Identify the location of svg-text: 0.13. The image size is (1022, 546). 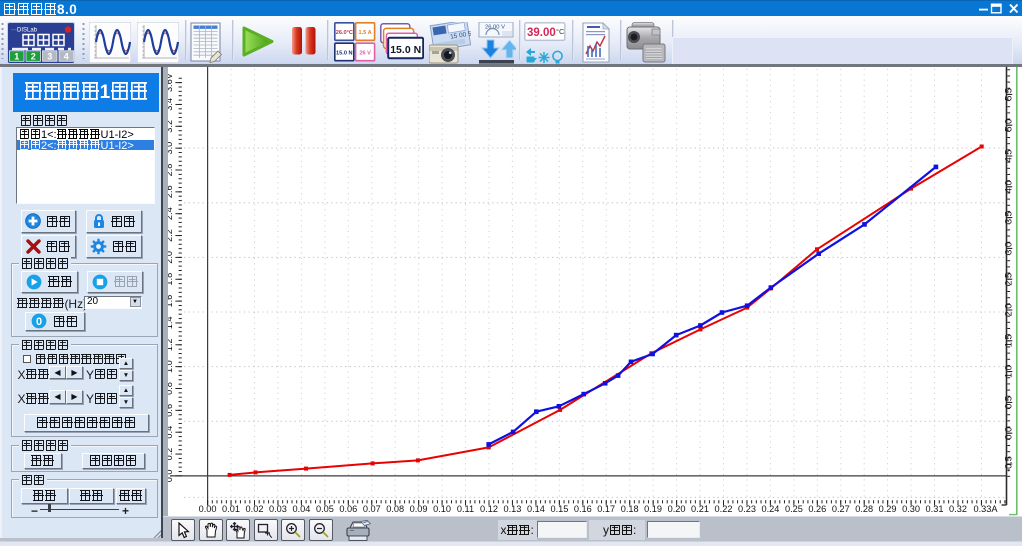
(512, 509).